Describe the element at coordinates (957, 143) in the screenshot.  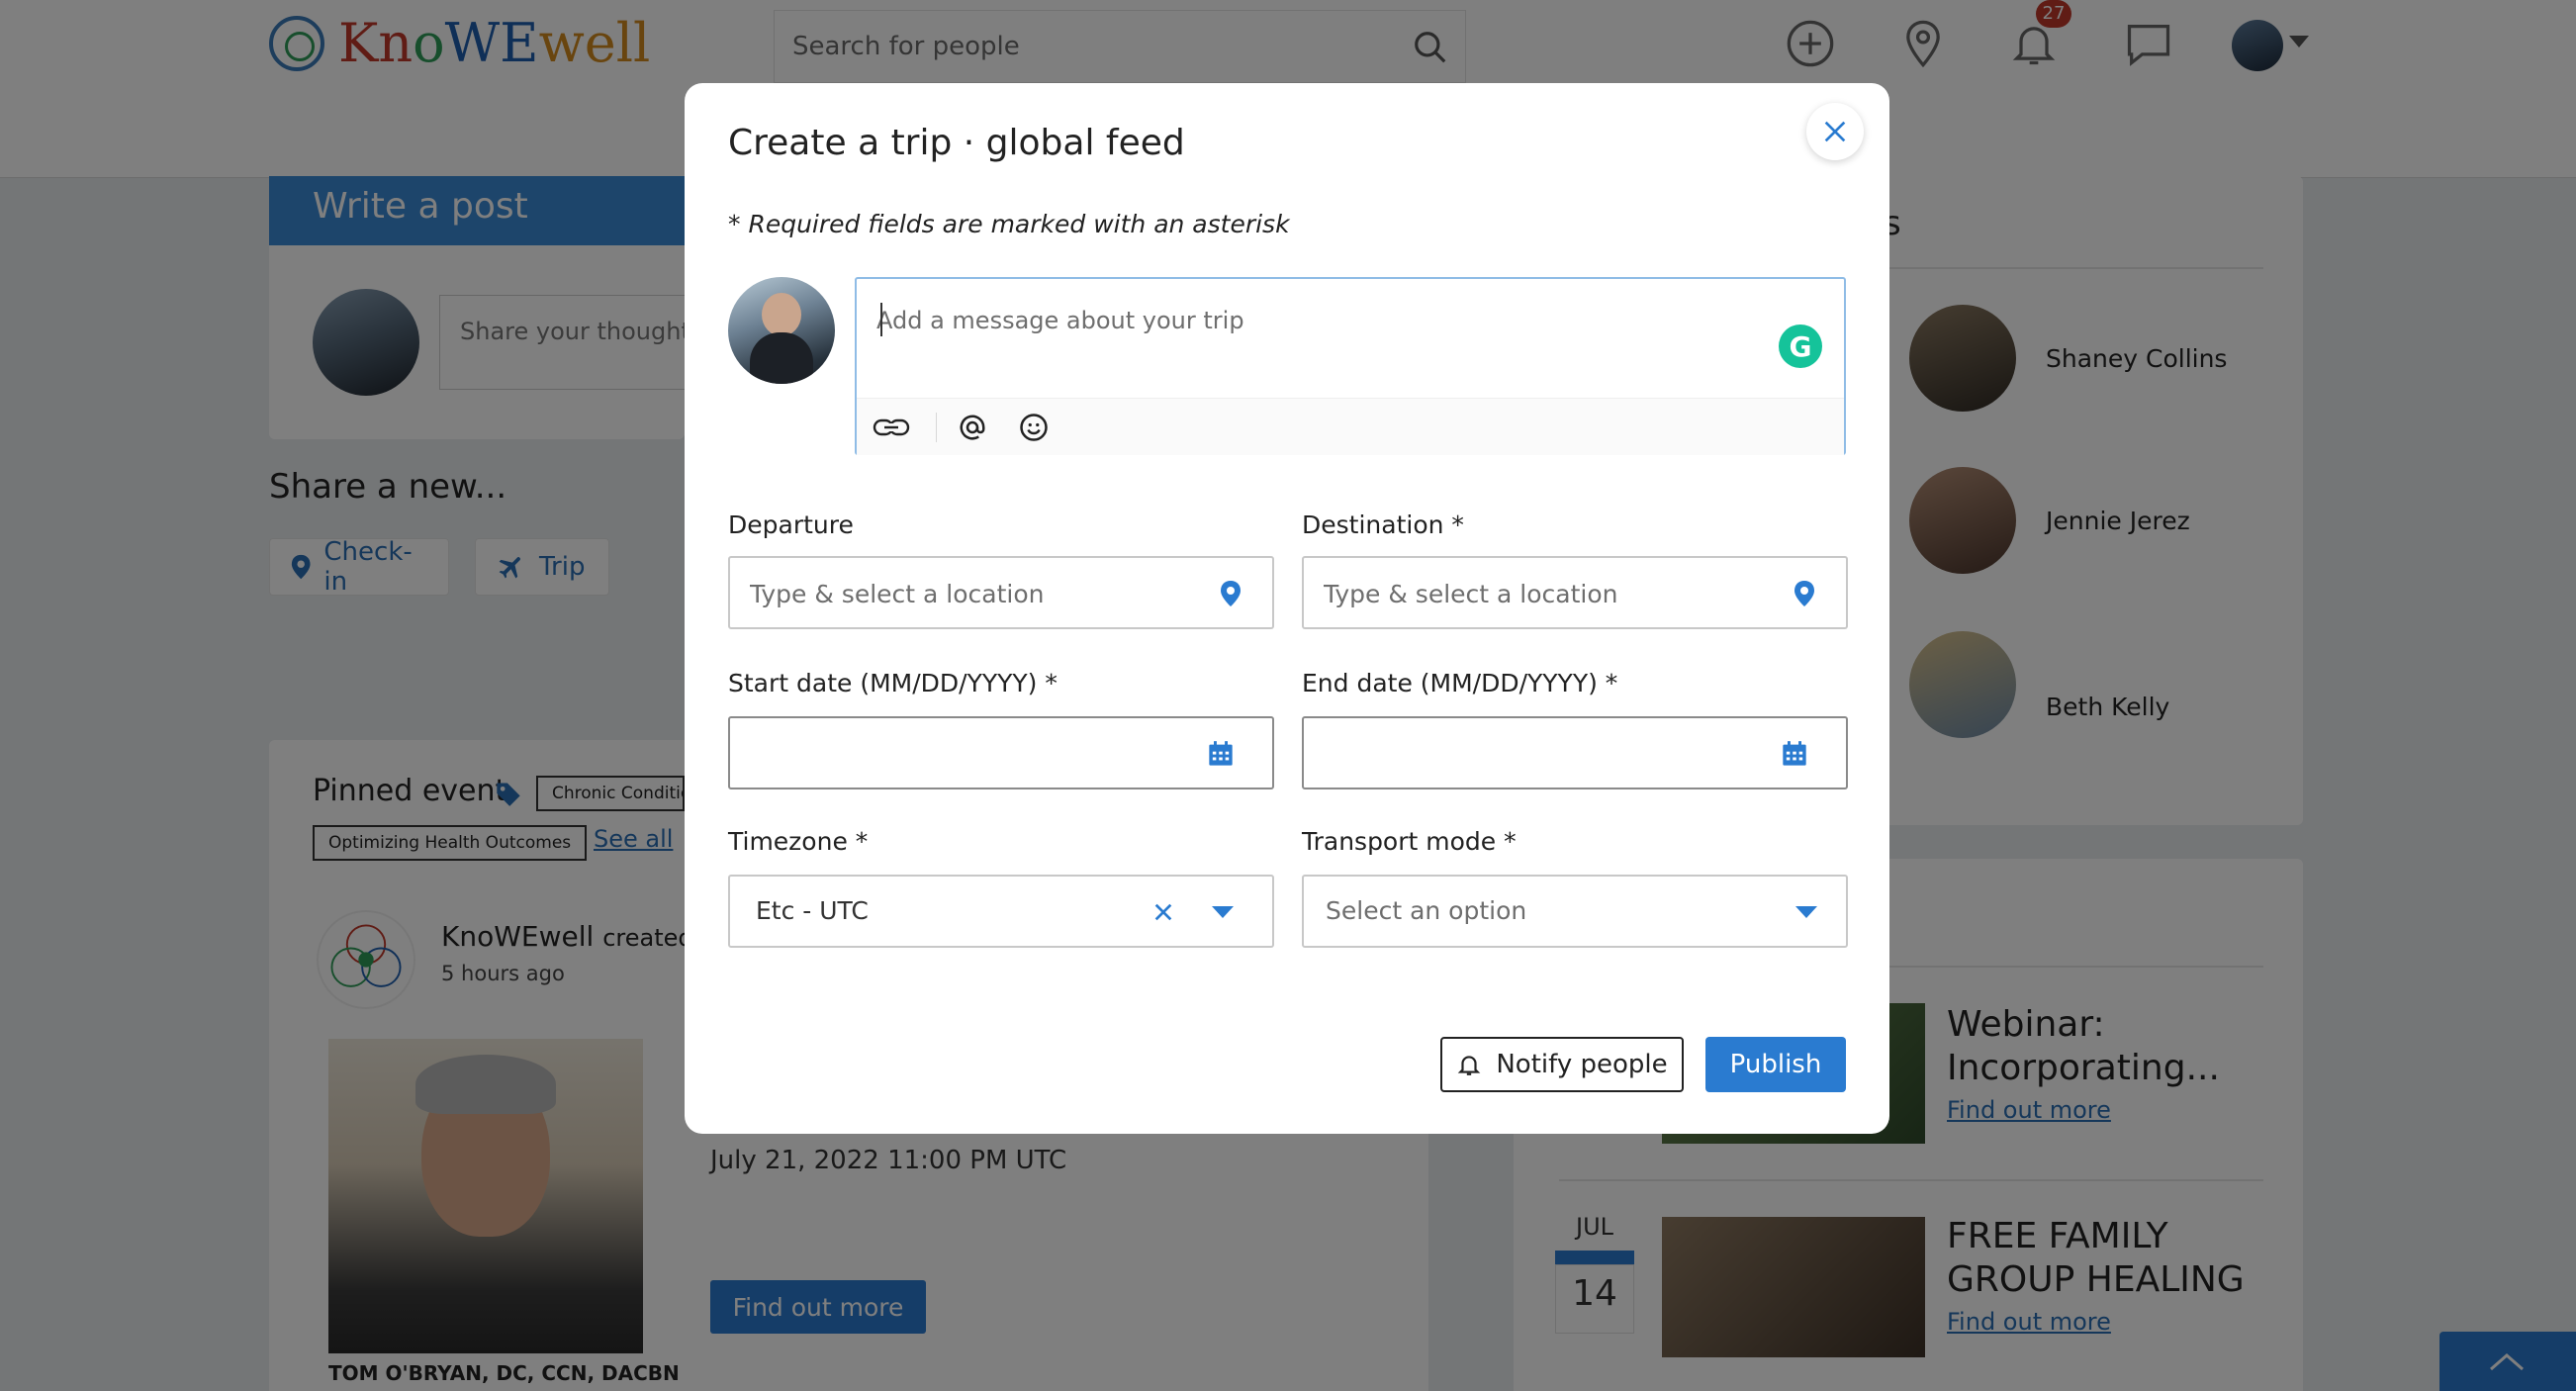
I see `modal-title: Create a trip · global feed` at that location.